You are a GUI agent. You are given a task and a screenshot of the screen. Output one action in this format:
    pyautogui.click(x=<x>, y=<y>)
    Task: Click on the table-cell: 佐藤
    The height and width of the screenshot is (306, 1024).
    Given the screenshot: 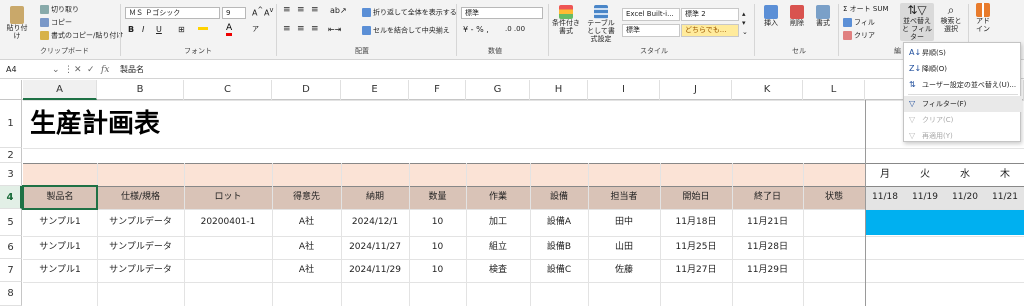 What is the action you would take?
    pyautogui.click(x=624, y=270)
    